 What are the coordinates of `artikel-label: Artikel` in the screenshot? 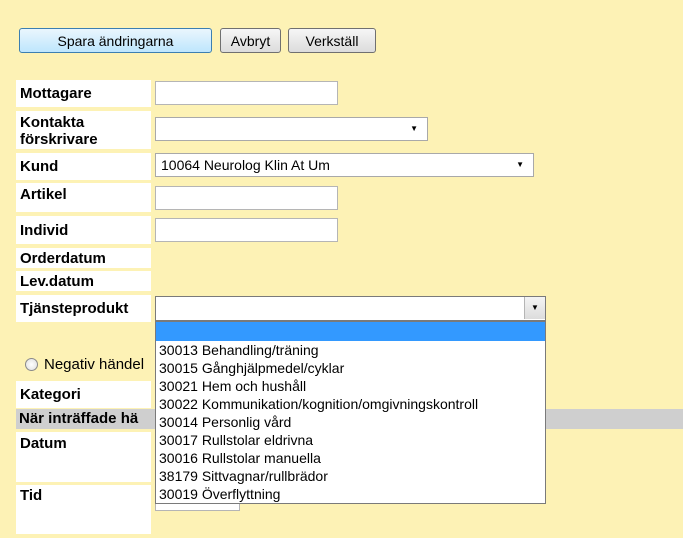 It's located at (83, 197).